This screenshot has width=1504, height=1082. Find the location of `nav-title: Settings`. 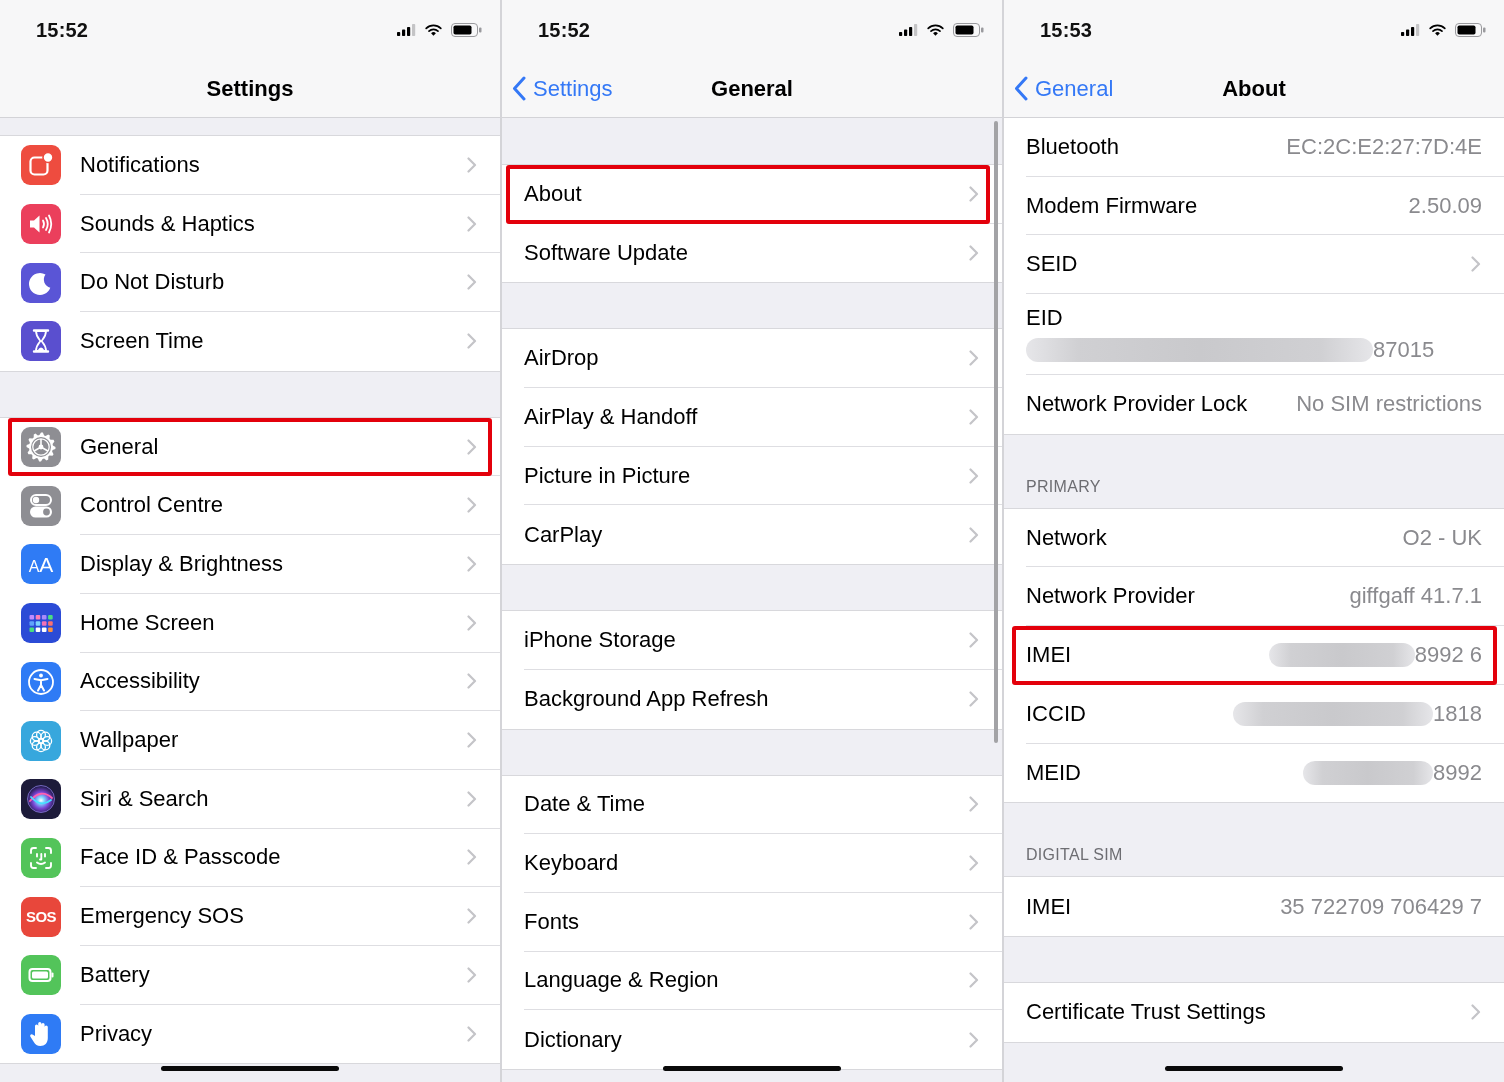

nav-title: Settings is located at coordinates (250, 88).